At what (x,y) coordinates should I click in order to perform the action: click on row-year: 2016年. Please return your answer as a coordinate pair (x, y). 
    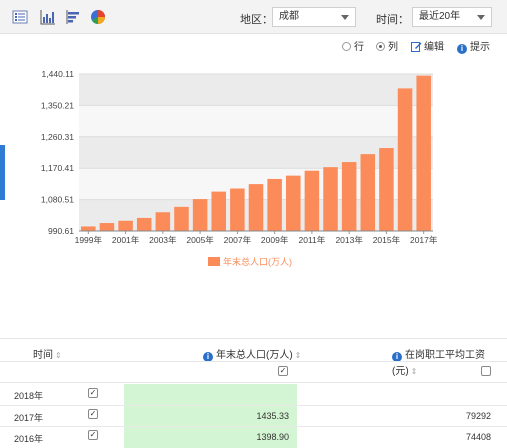
    Looking at the image, I should click on (29, 439).